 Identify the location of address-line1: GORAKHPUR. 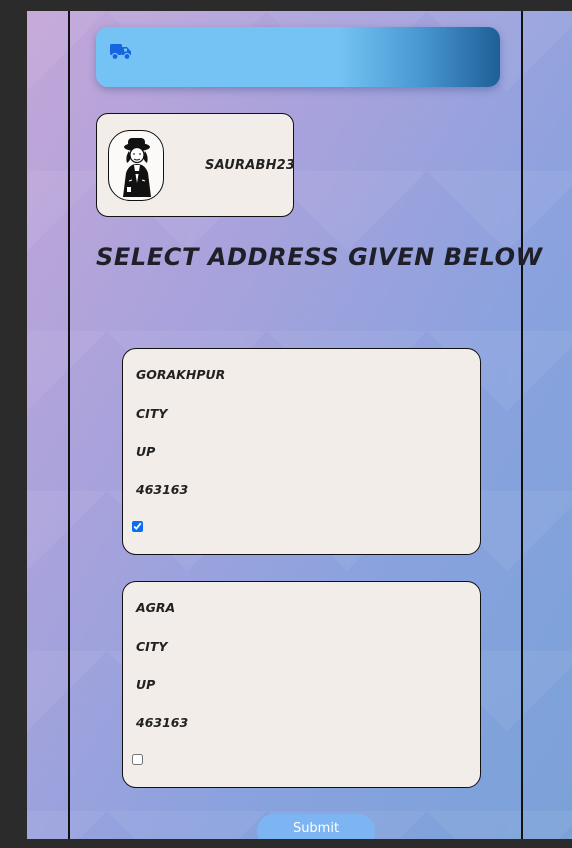
(181, 374).